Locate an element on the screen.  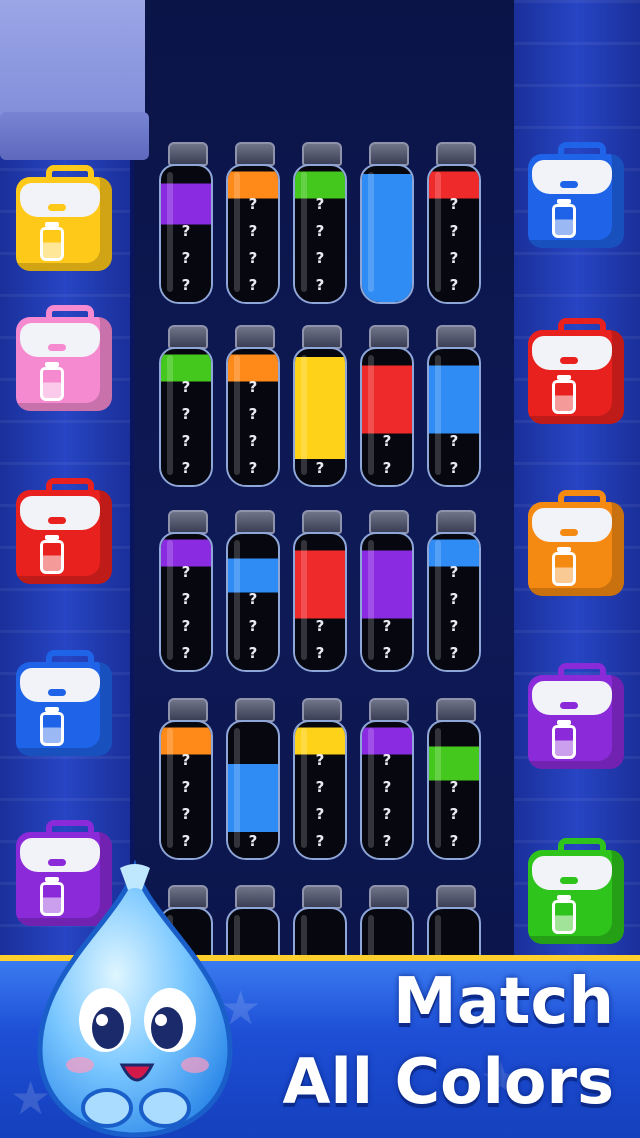
left-bag-yellow is located at coordinates (64, 218).